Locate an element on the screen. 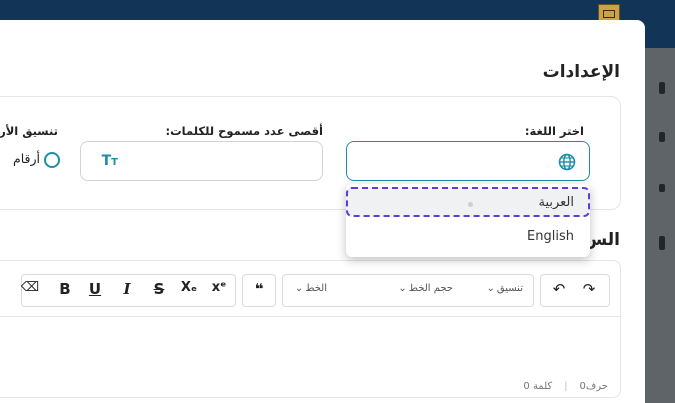  italic-button: I is located at coordinates (127, 289).